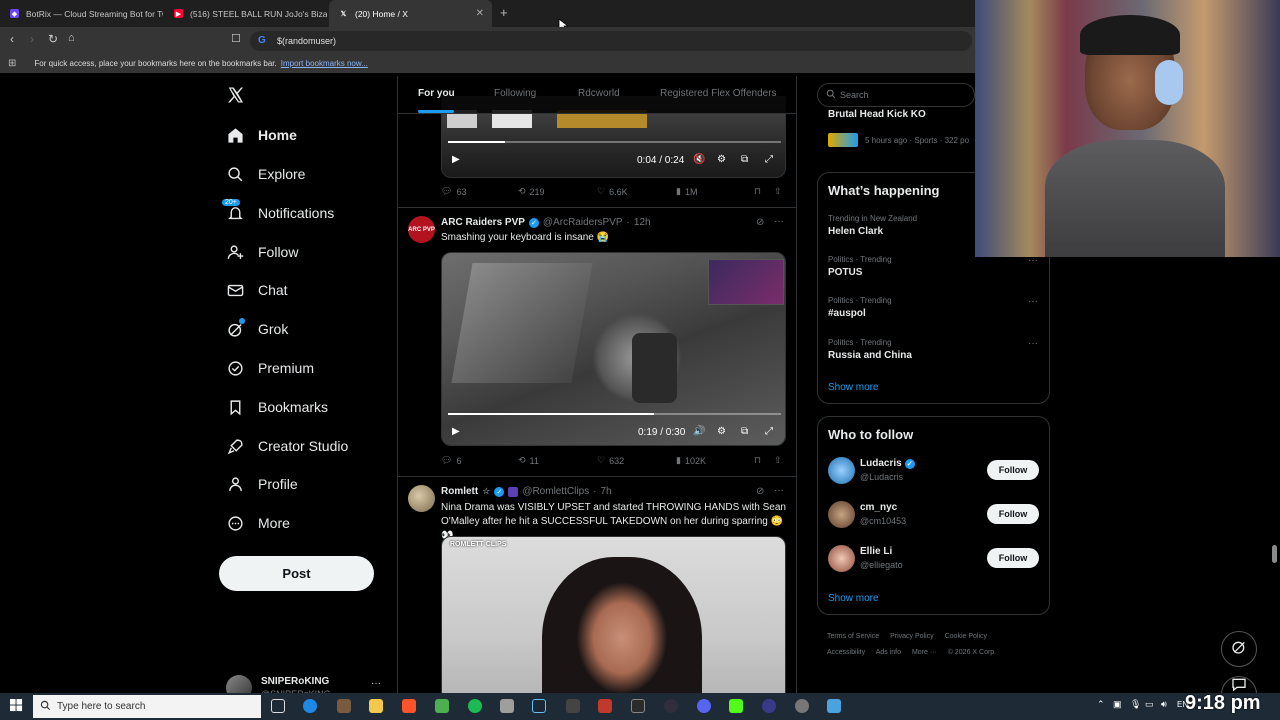 This screenshot has height=720, width=1280. What do you see at coordinates (691, 460) in the screenshot?
I see `views-action: ▮ 102K` at bounding box center [691, 460].